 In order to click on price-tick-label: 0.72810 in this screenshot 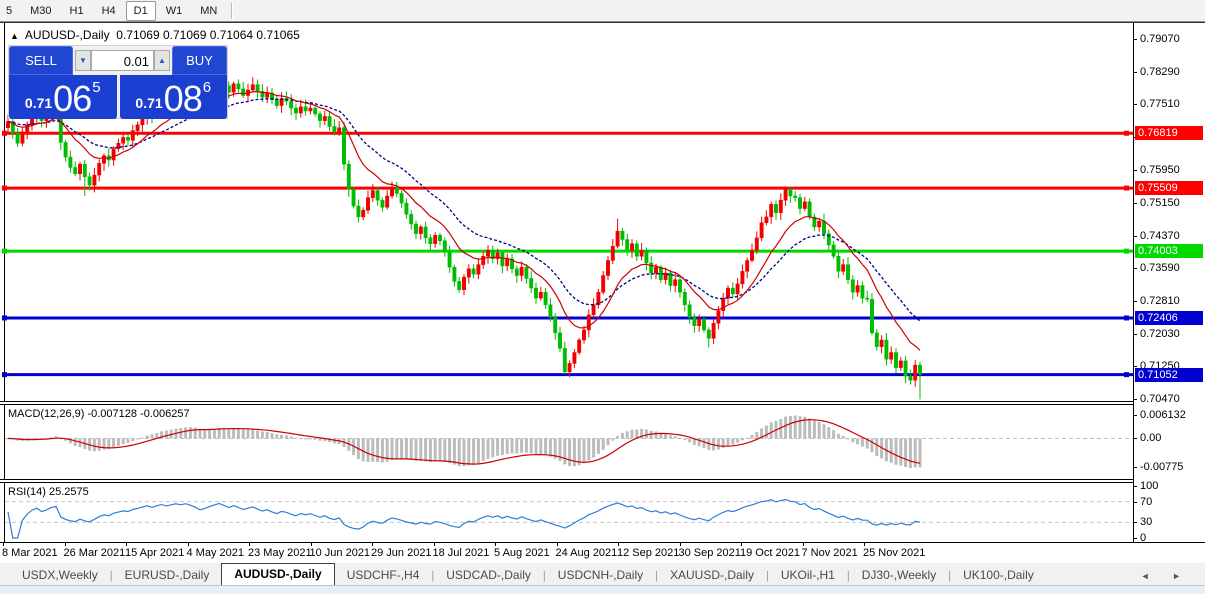, I will do `click(1160, 301)`.